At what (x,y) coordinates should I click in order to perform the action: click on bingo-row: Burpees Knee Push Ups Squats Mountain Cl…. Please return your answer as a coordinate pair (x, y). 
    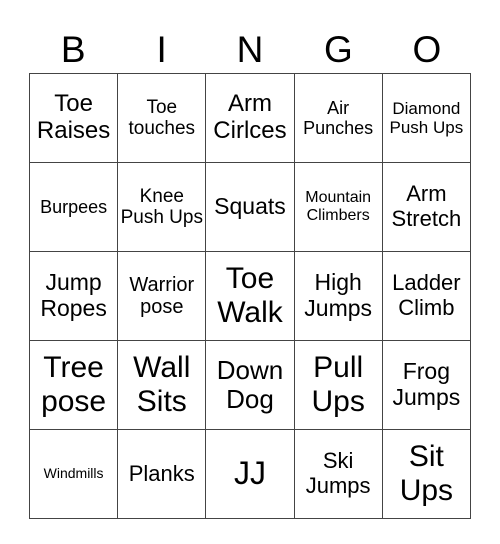
    Looking at the image, I should click on (250, 207).